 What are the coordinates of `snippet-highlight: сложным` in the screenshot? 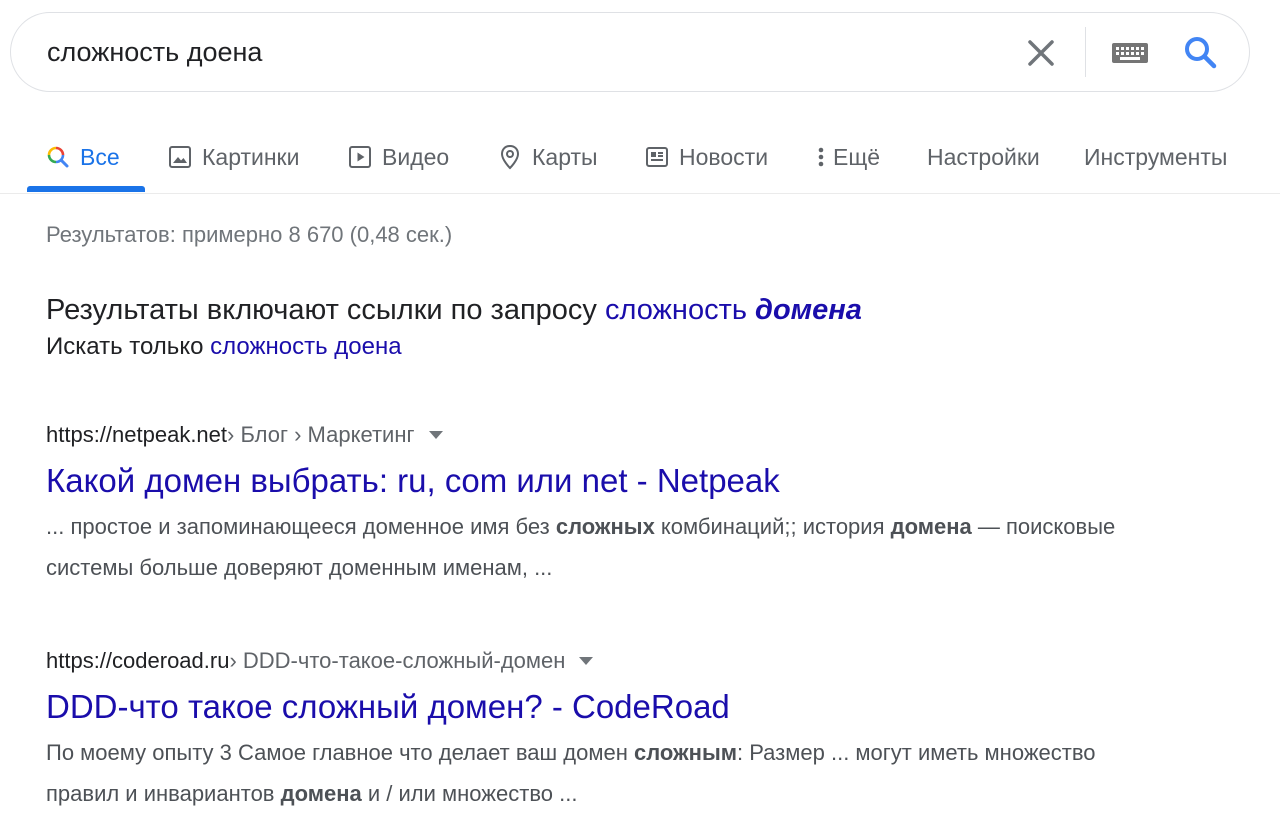 It's located at (685, 752).